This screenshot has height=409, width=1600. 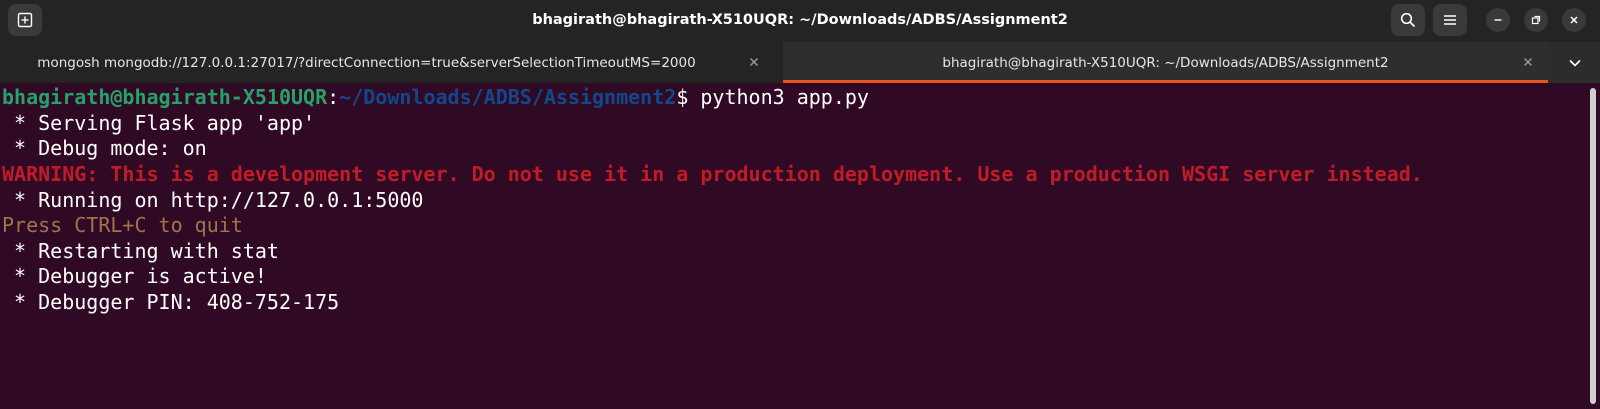 I want to click on output-line: * Serving Flask app 'app', so click(x=159, y=123).